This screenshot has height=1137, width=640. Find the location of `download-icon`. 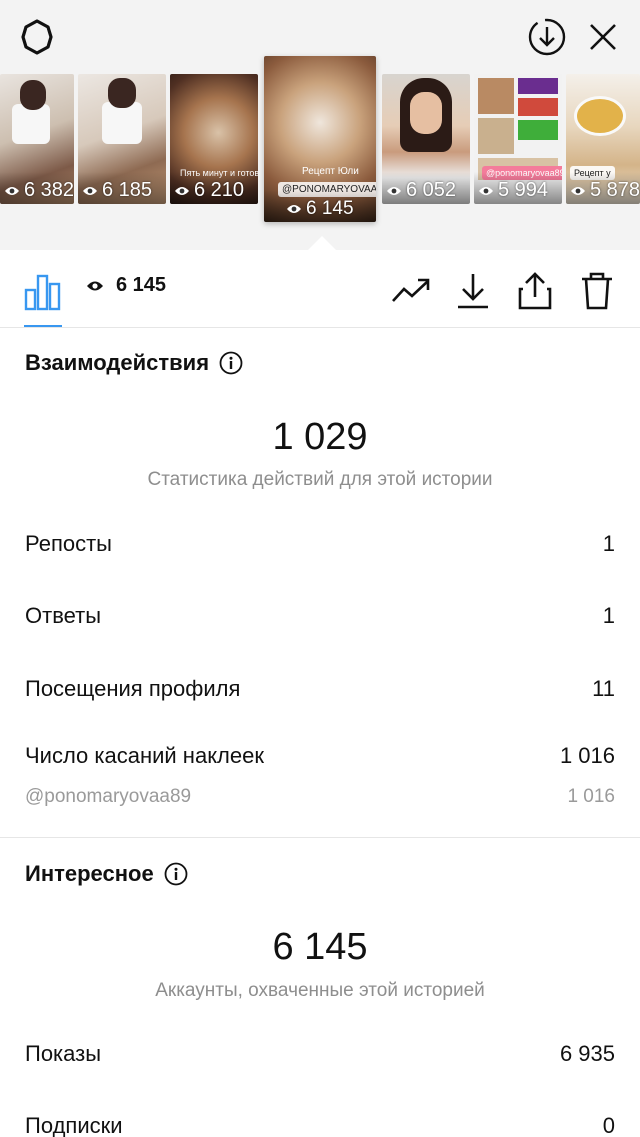

download-icon is located at coordinates (473, 291).